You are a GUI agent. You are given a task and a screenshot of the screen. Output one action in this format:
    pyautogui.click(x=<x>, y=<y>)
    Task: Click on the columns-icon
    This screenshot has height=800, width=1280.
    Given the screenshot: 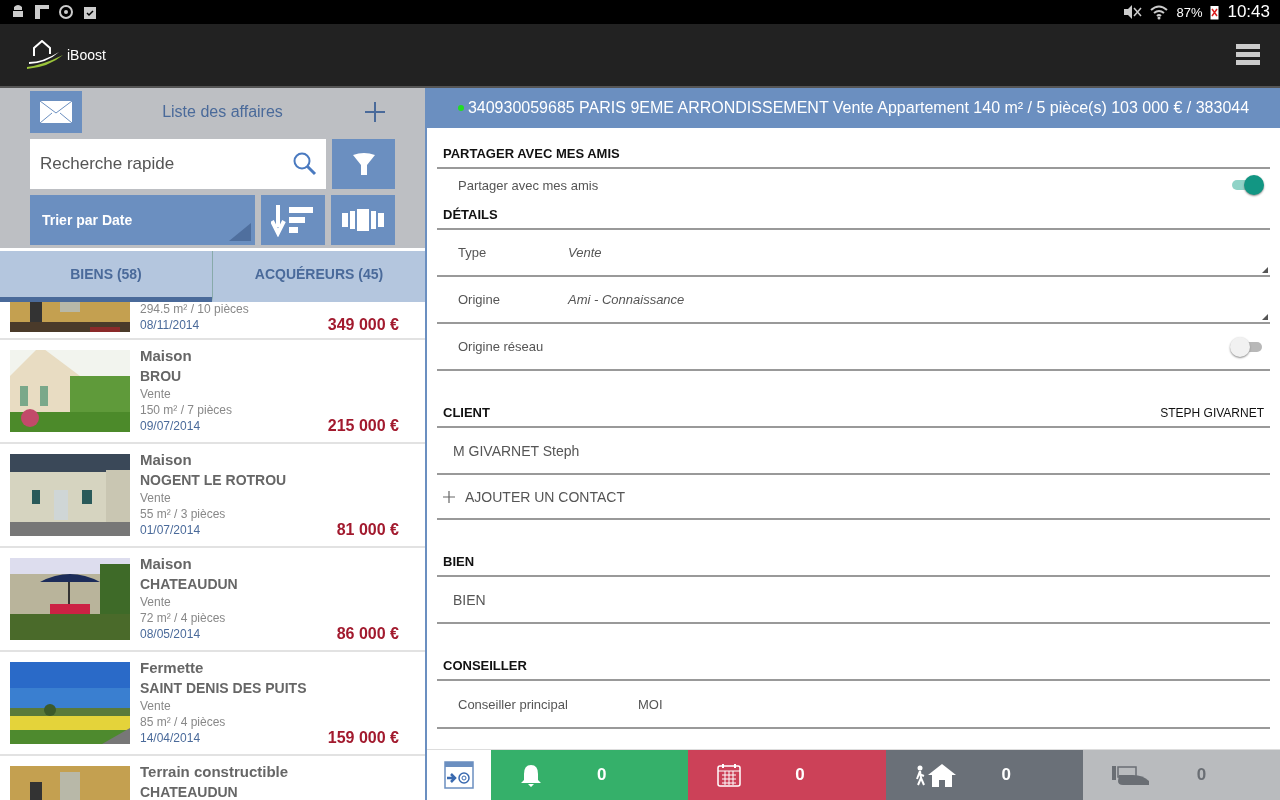 What is the action you would take?
    pyautogui.click(x=363, y=220)
    